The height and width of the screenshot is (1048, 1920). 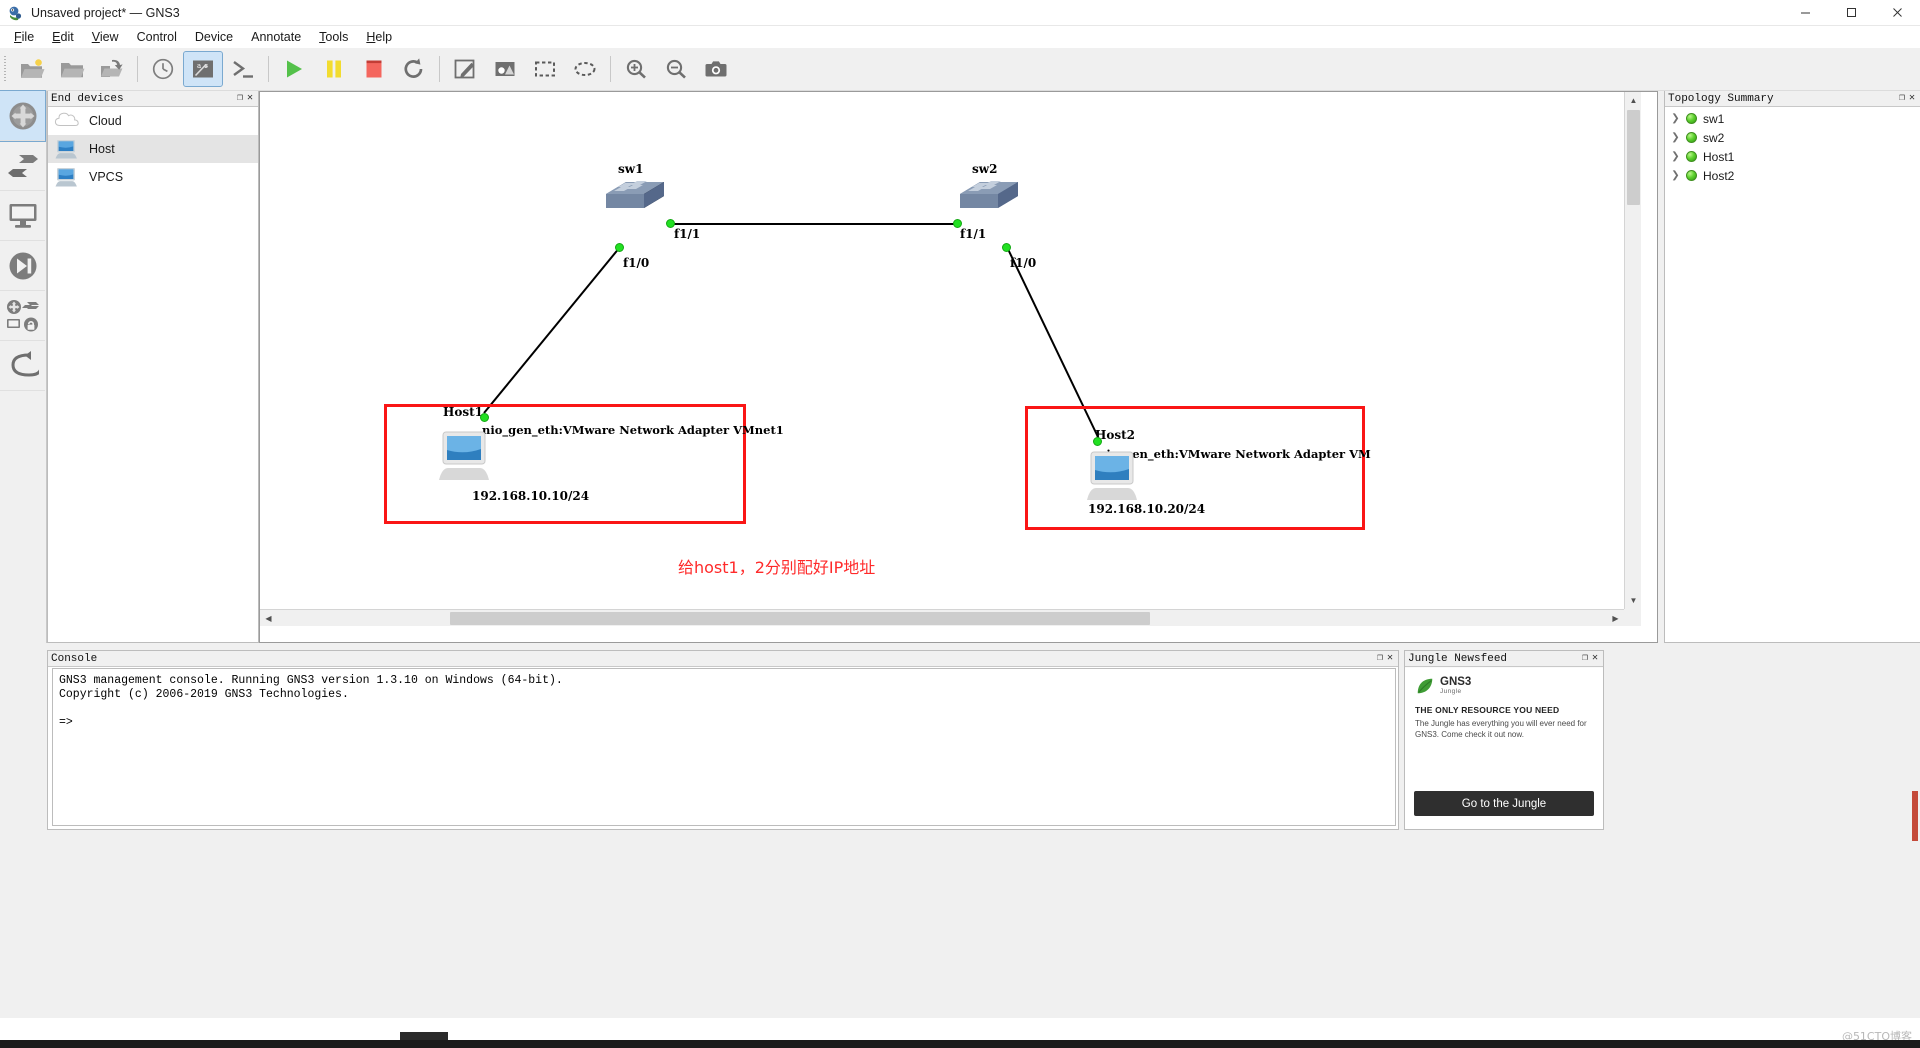 I want to click on node-sw1, so click(x=635, y=195).